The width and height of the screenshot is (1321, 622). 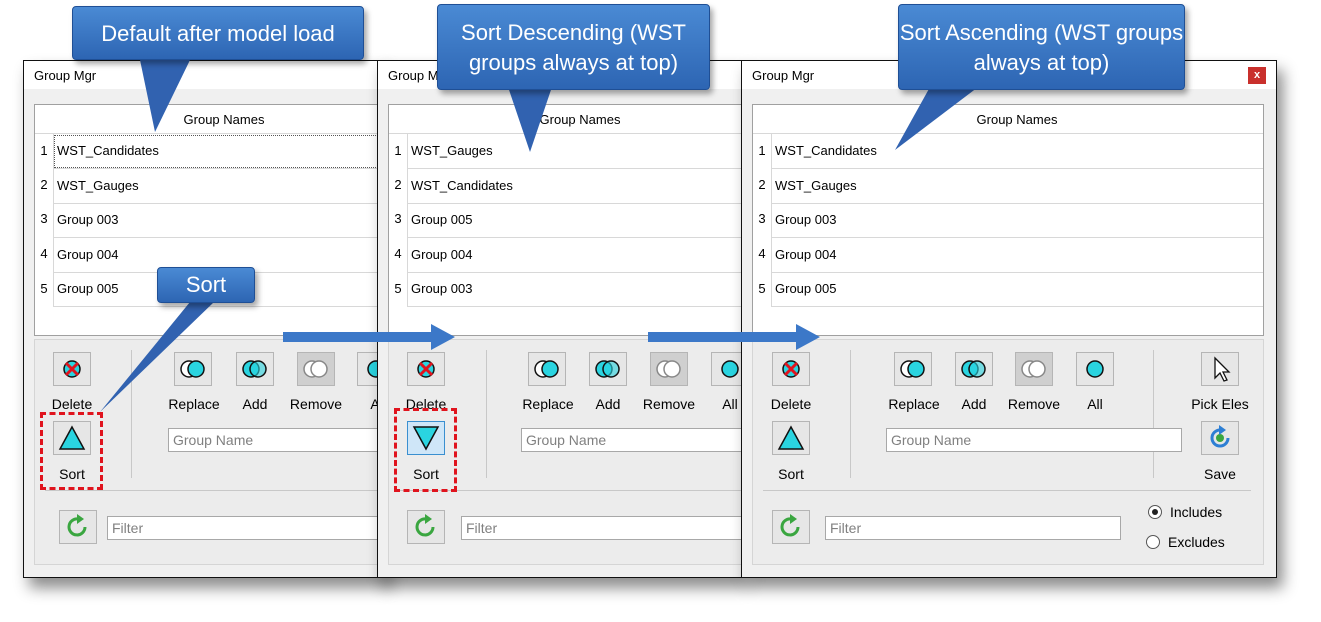 I want to click on window-title: Group Mgr, so click(x=65, y=75).